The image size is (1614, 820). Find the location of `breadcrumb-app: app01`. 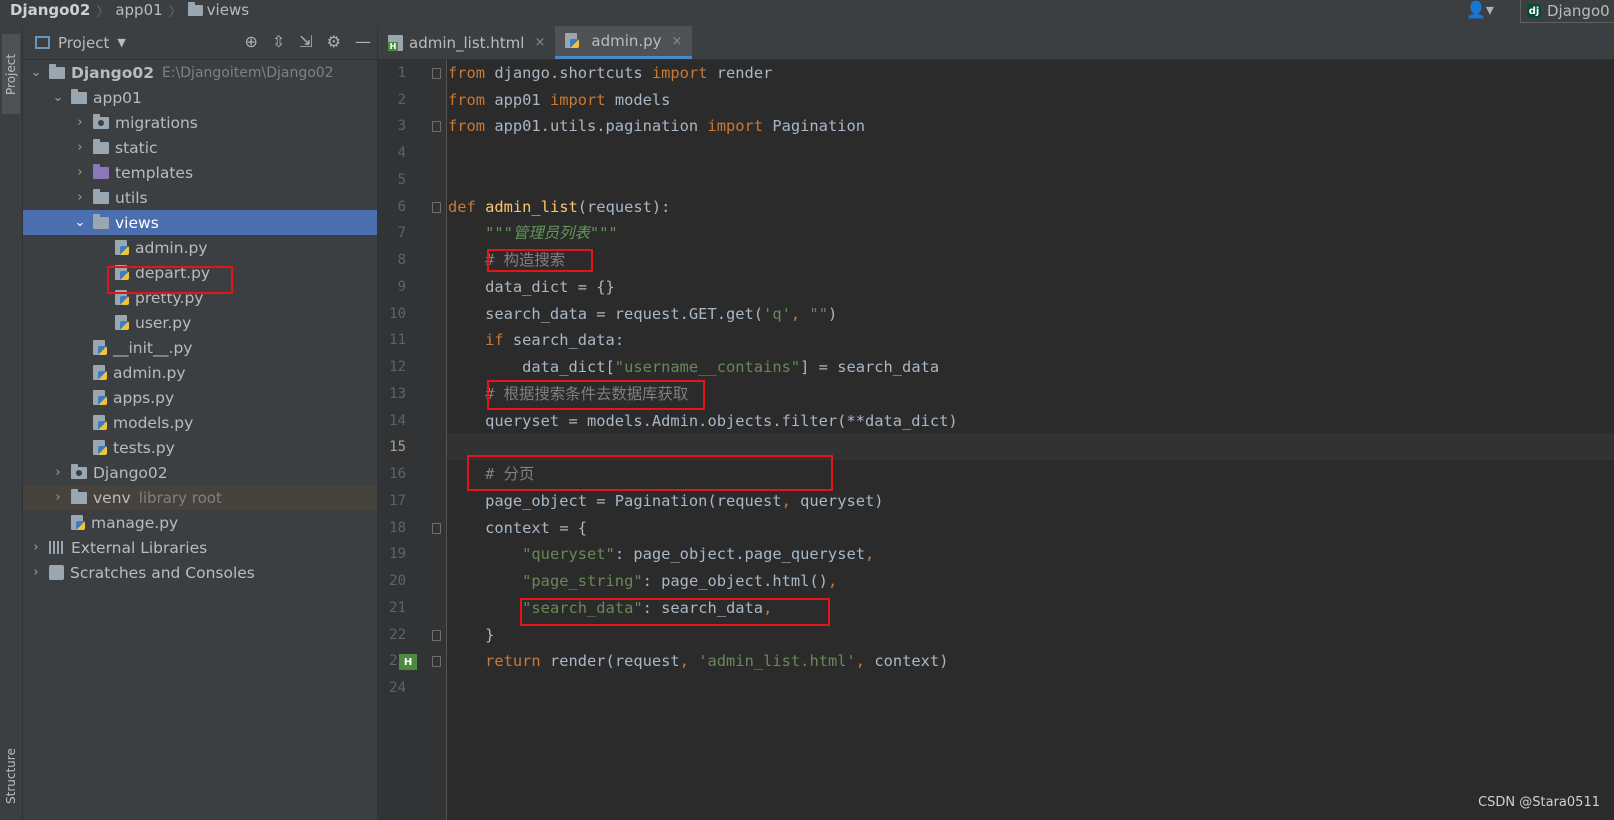

breadcrumb-app: app01 is located at coordinates (138, 10).